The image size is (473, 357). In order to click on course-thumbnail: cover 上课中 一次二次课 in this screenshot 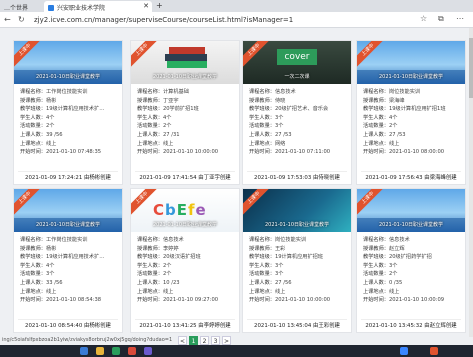, I will do `click(297, 62)`.